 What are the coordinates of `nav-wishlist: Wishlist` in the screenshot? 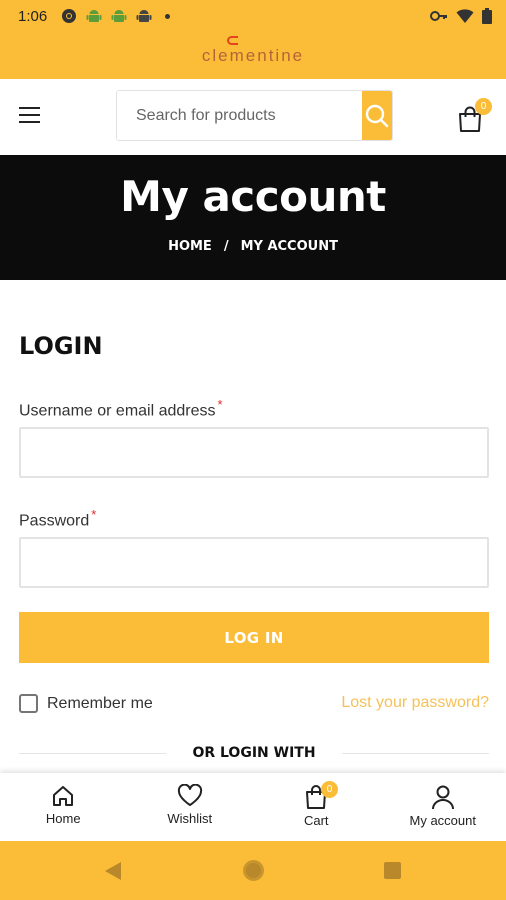 It's located at (190, 807).